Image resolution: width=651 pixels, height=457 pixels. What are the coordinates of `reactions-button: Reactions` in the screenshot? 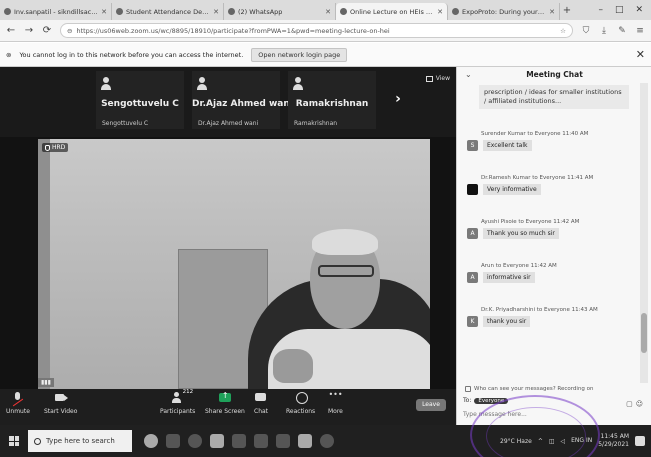 It's located at (300, 403).